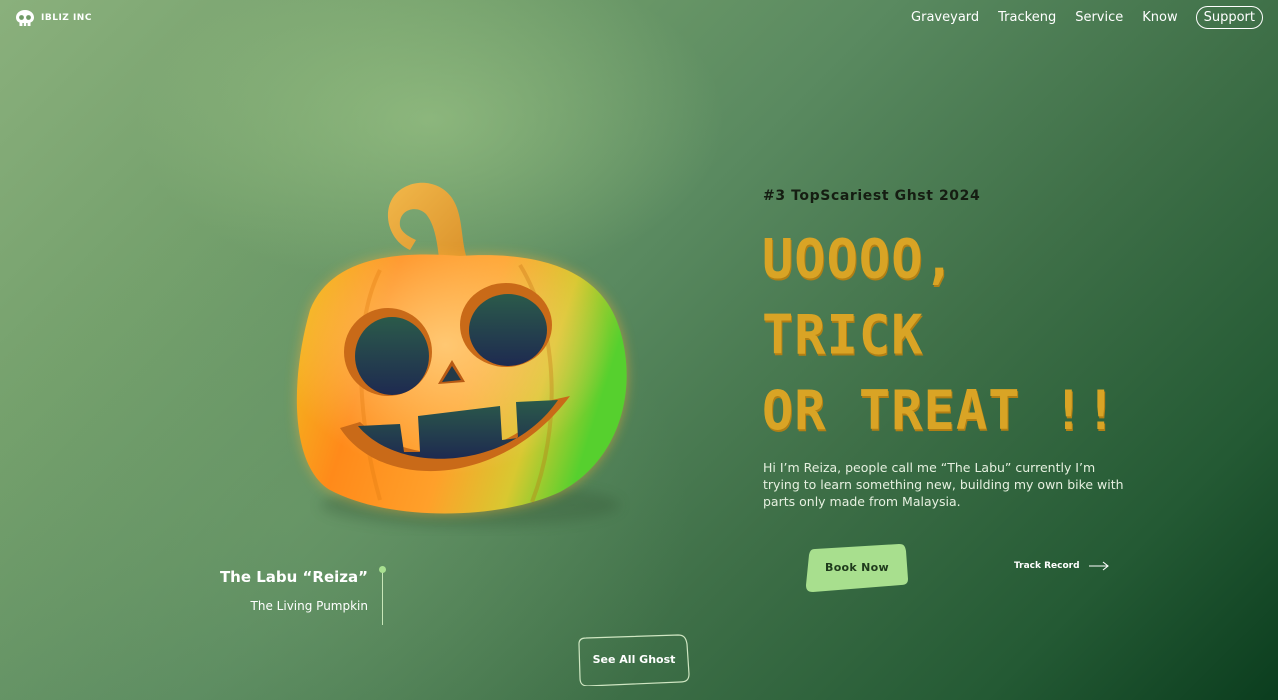 This screenshot has width=1278, height=700. I want to click on main-nav: Graveyard Trackeng Service Know Support, so click(1087, 17).